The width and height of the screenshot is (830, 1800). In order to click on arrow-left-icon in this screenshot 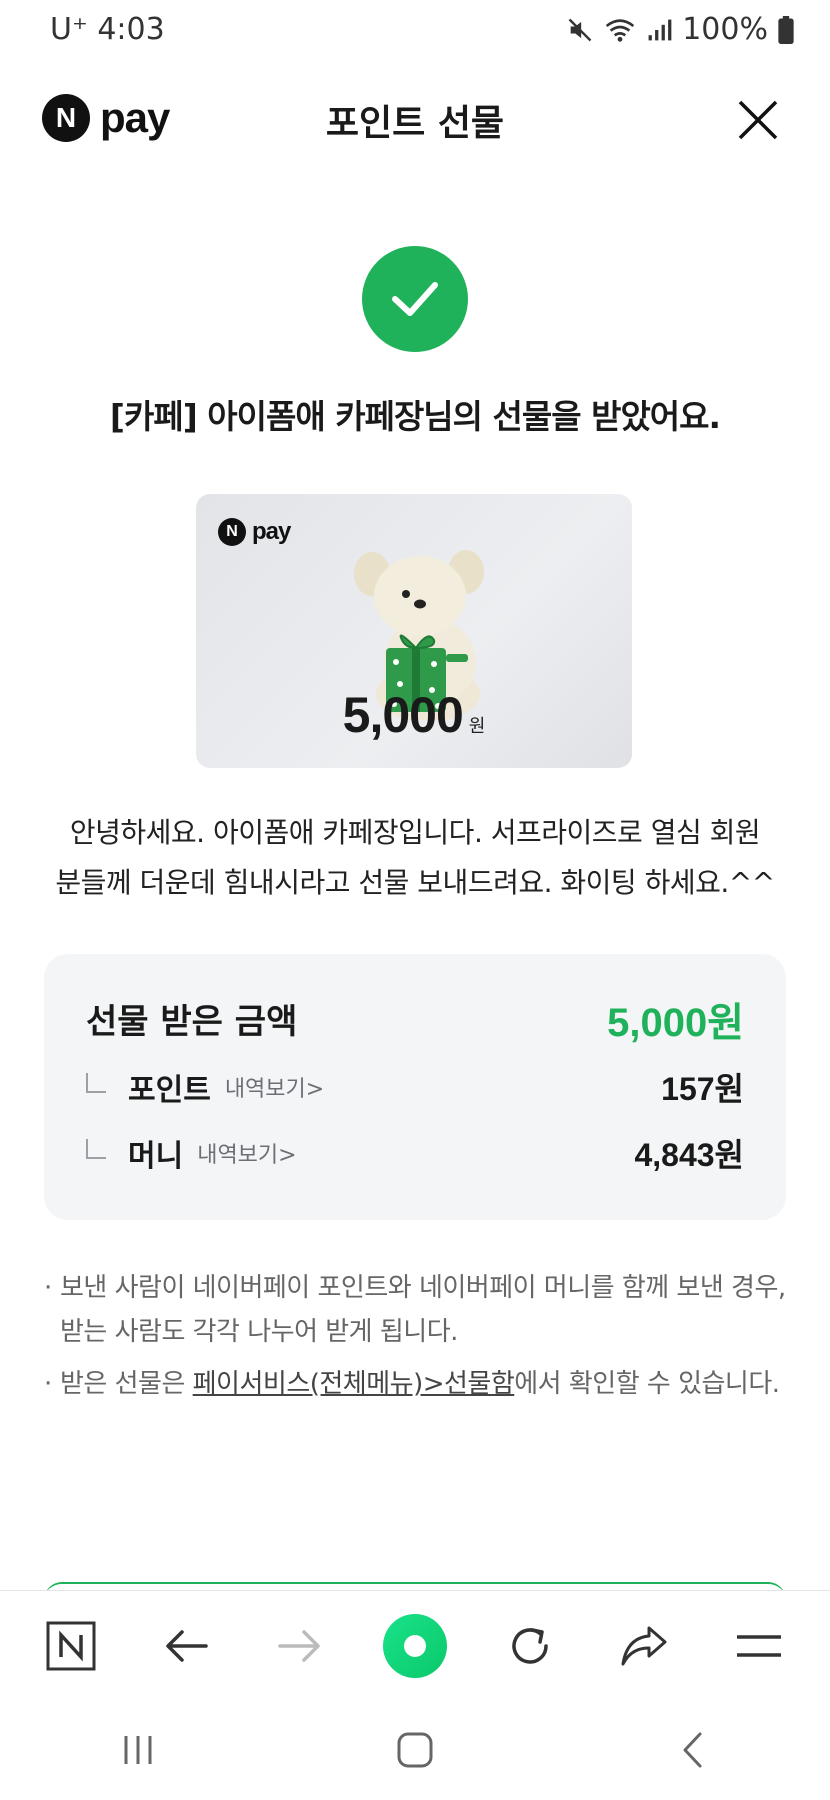, I will do `click(187, 1645)`.